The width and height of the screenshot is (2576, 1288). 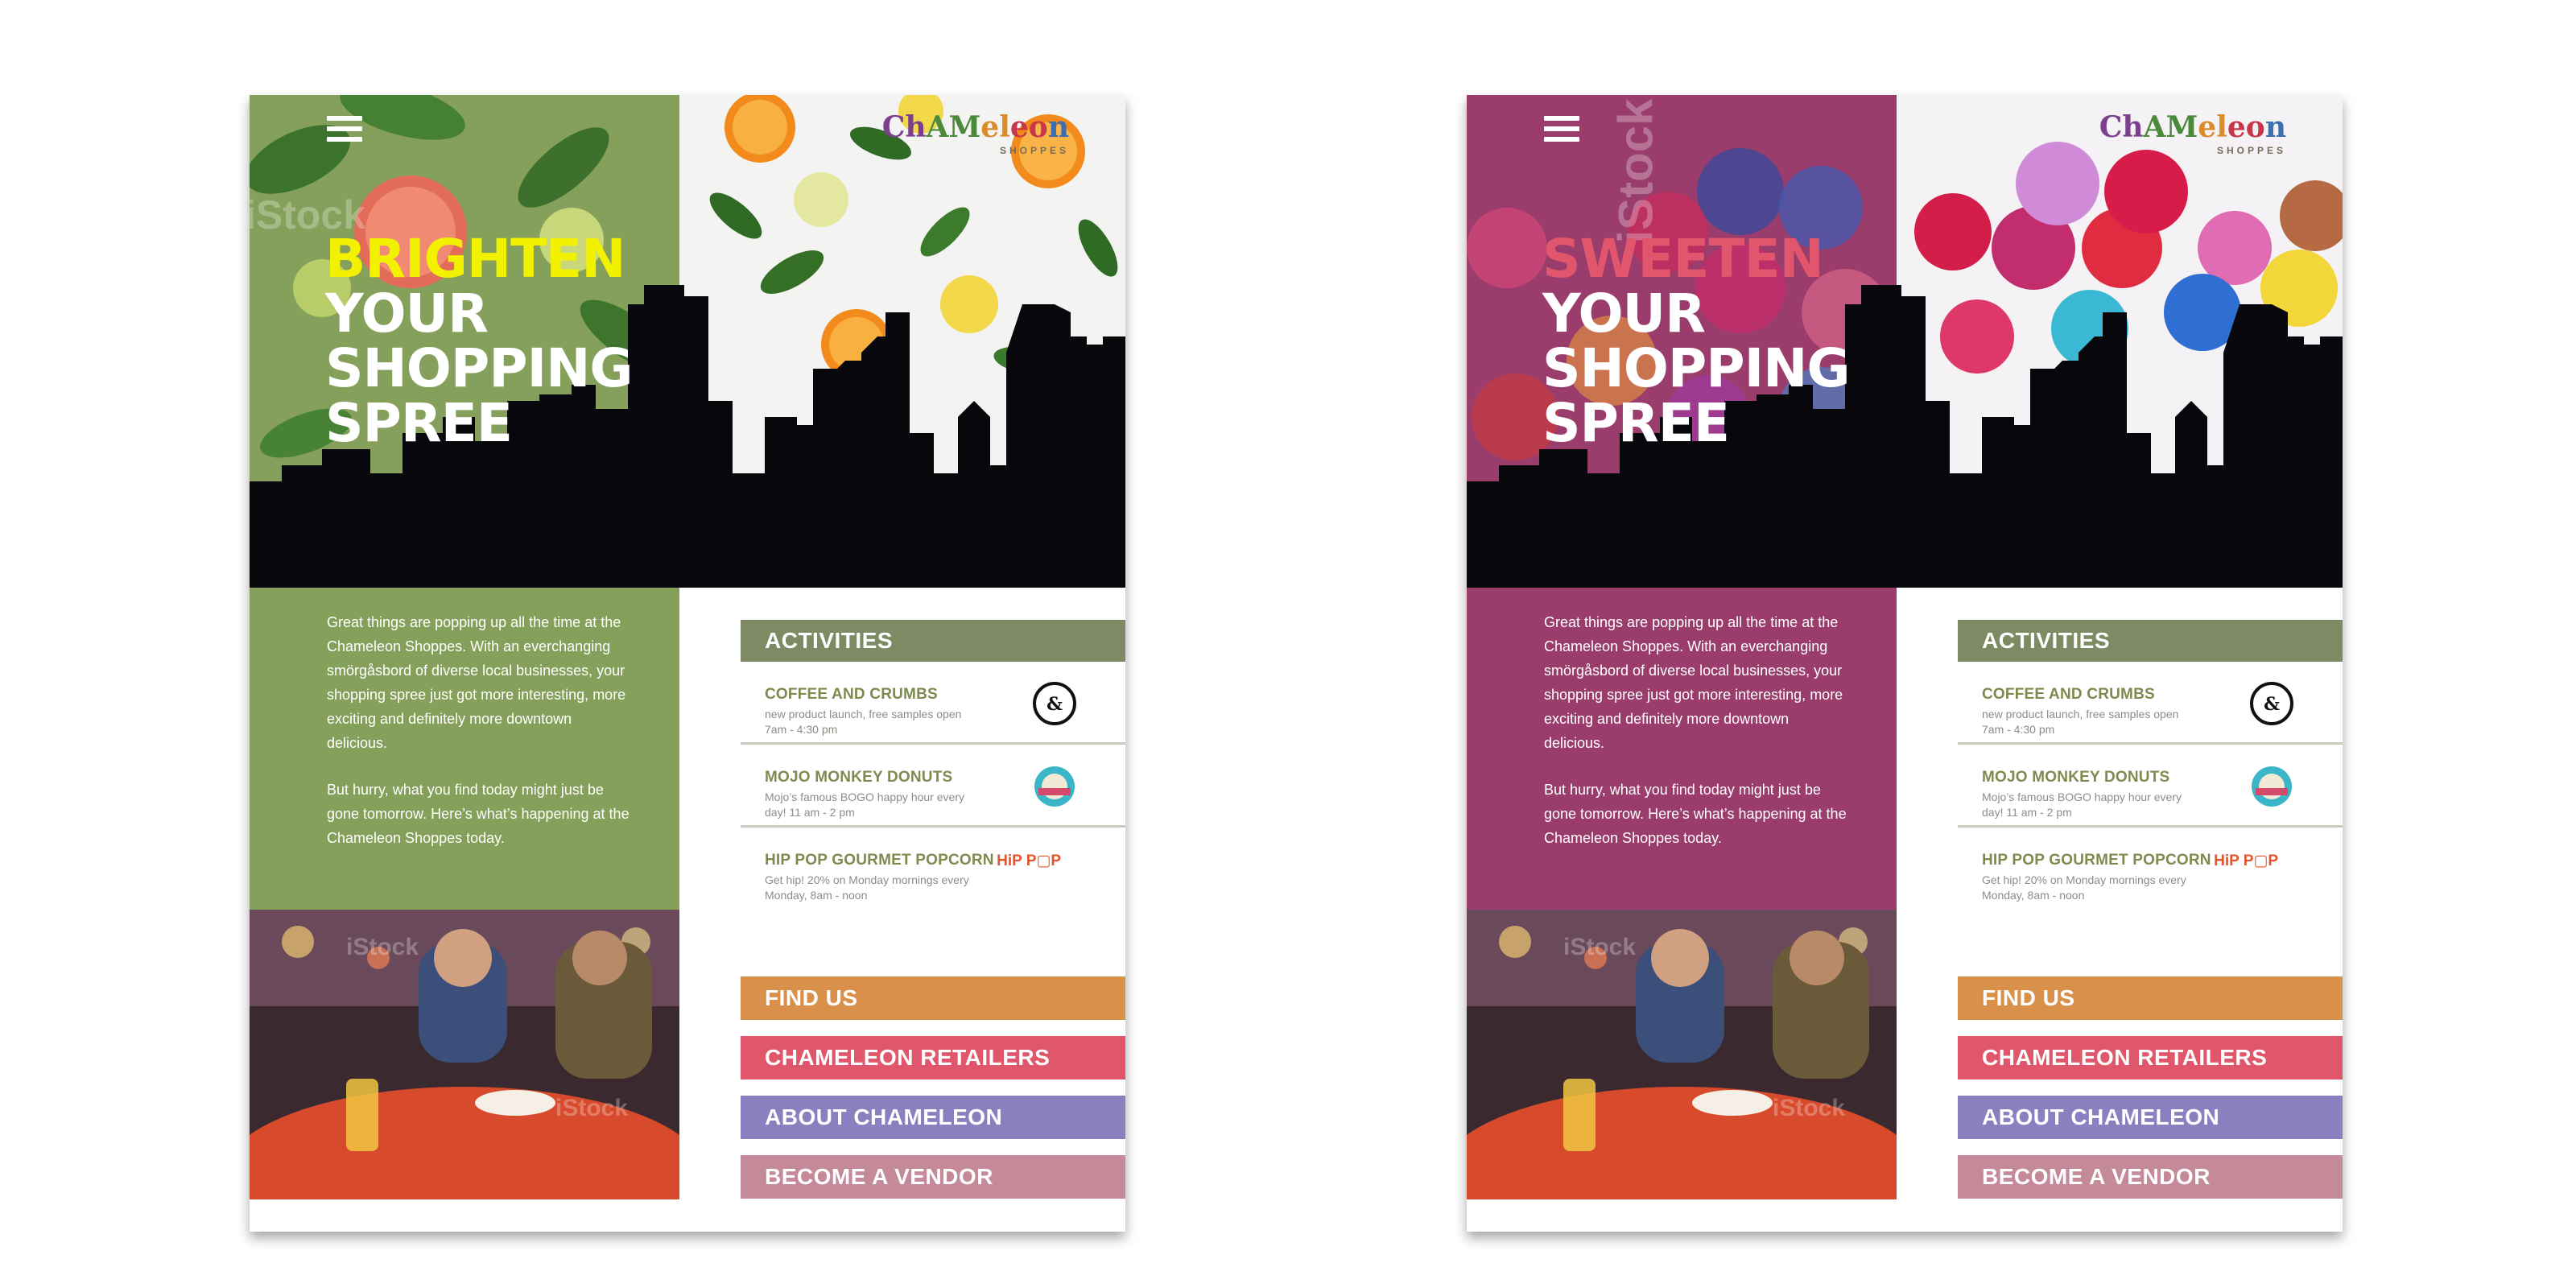 I want to click on headline-accent-word: BRIGHTEN, so click(x=475, y=259).